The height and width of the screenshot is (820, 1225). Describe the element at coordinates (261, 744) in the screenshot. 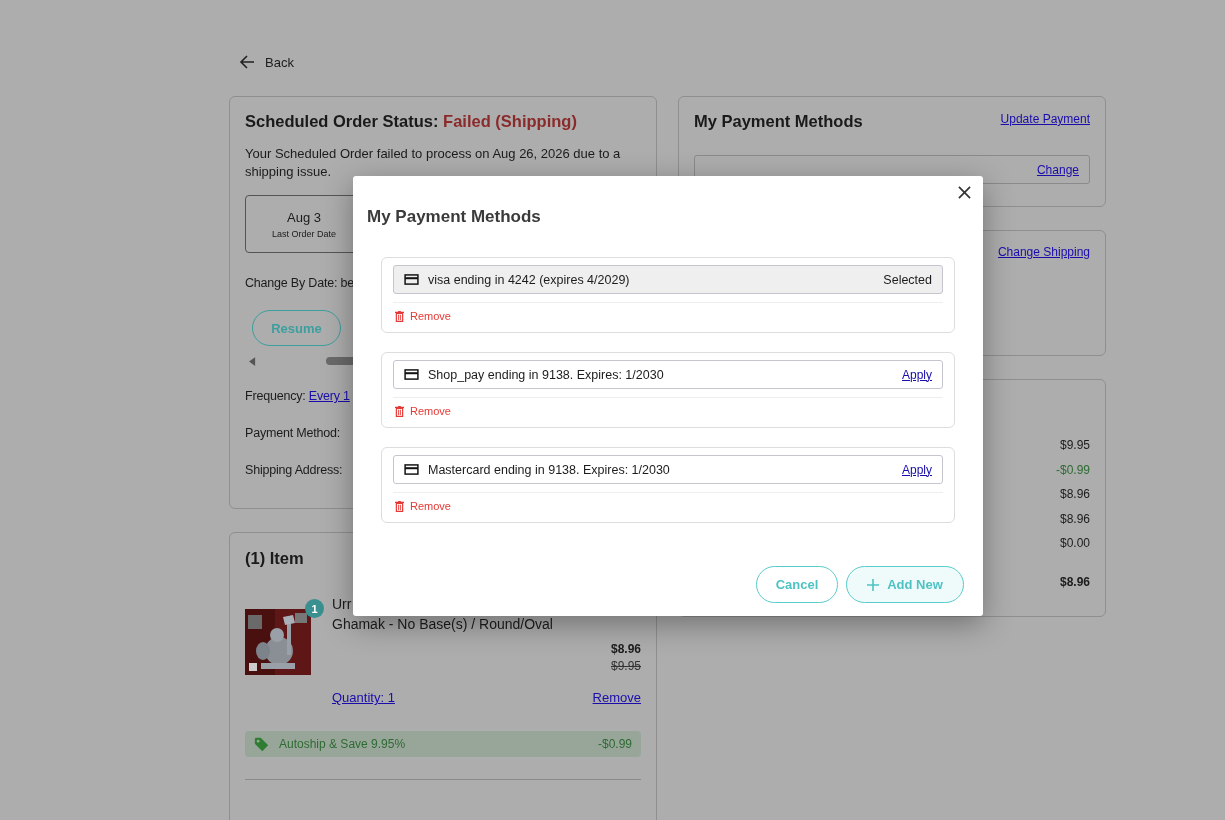

I see `tag-icon` at that location.